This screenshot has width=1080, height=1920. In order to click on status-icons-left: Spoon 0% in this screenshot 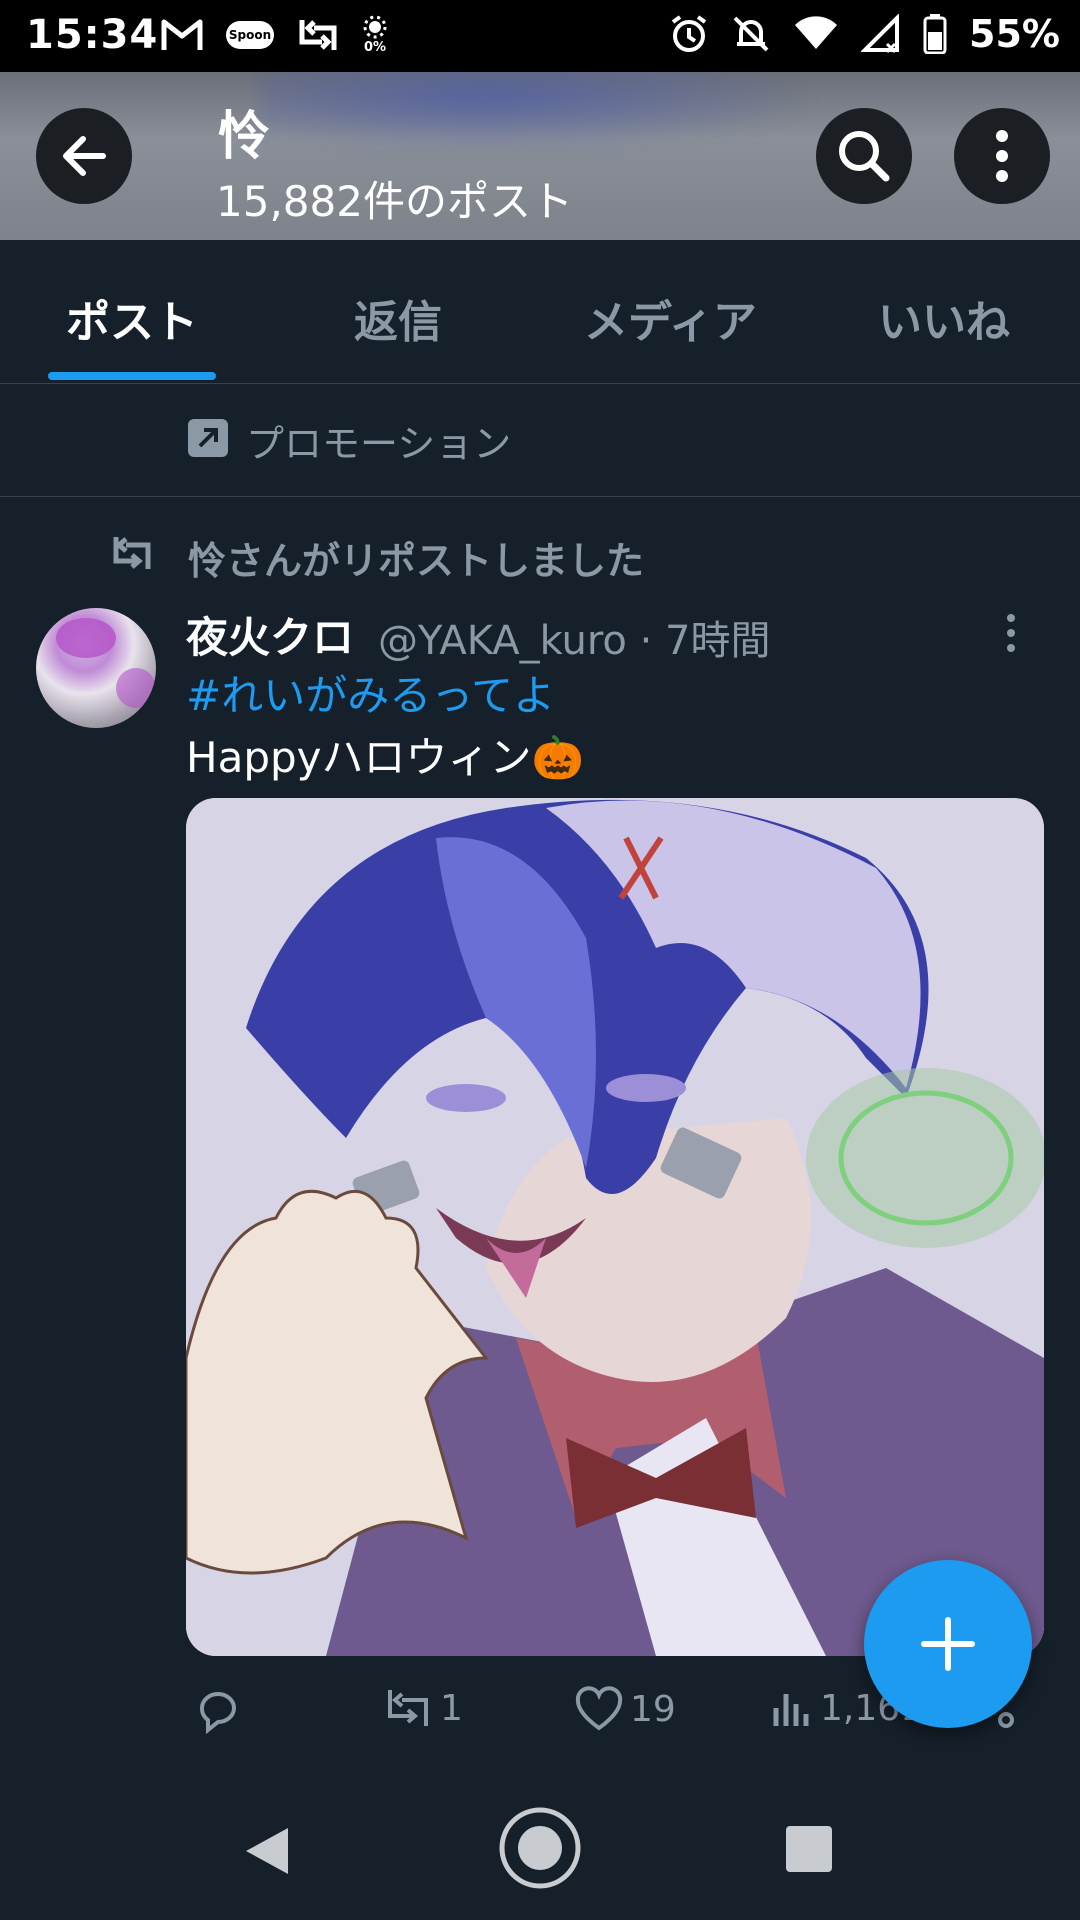, I will do `click(274, 34)`.